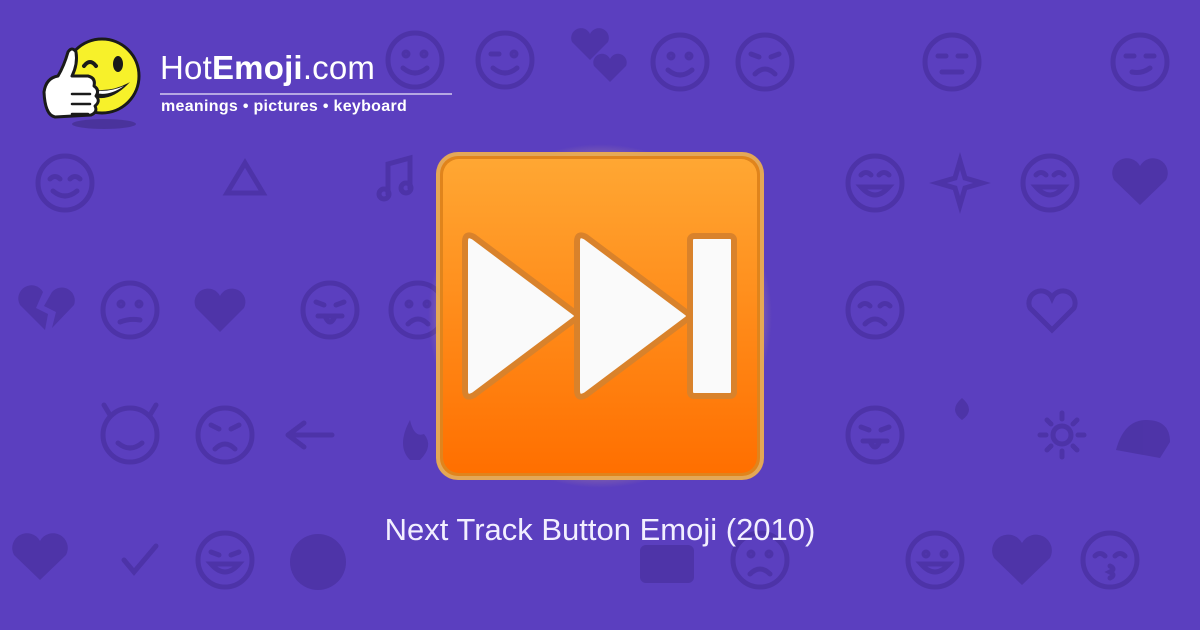 The image size is (1200, 630). I want to click on bg-music-icon, so click(395, 178).